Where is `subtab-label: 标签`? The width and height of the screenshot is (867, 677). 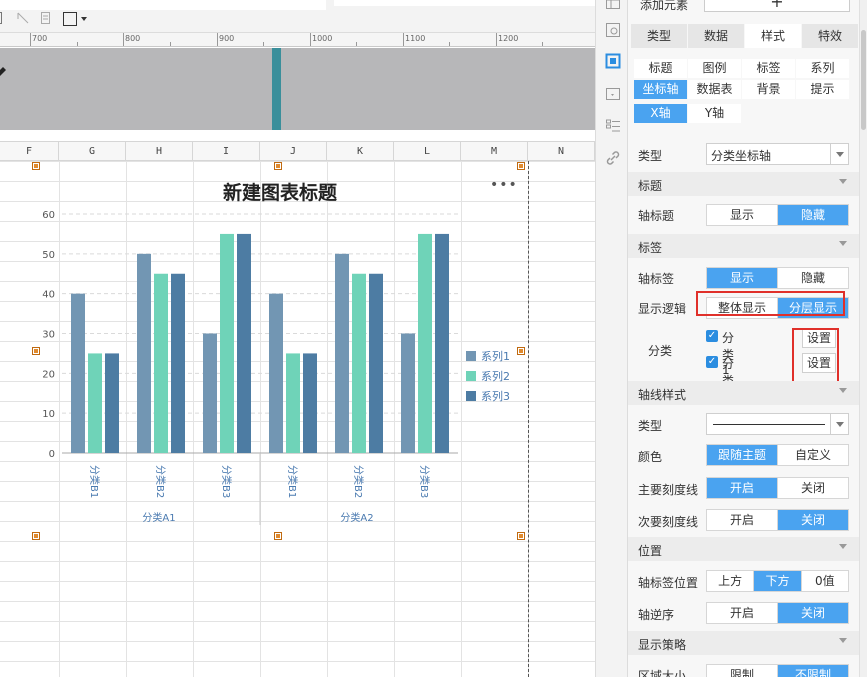
subtab-label: 标签 is located at coordinates (768, 68).